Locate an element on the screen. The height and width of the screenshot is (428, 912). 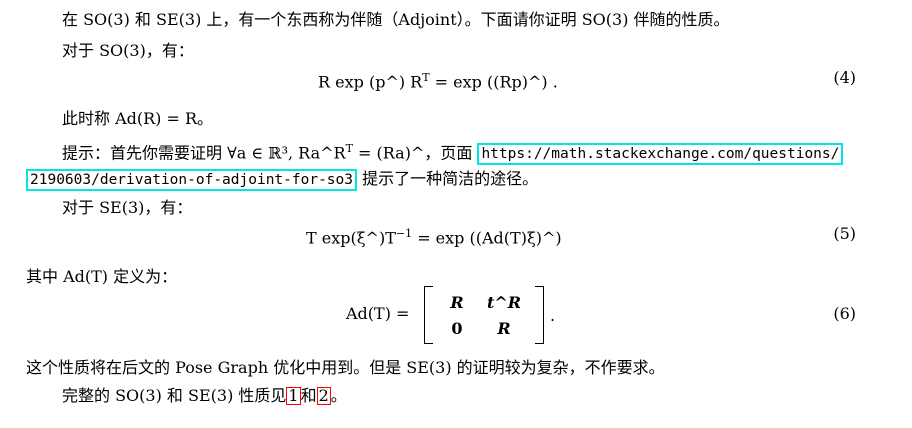
eq6-number: (6) is located at coordinates (844, 313).